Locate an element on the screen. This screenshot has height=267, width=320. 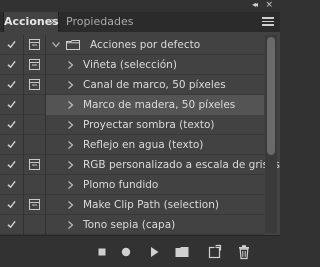
action-row: Make Clip Path (selection) is located at coordinates (132, 205).